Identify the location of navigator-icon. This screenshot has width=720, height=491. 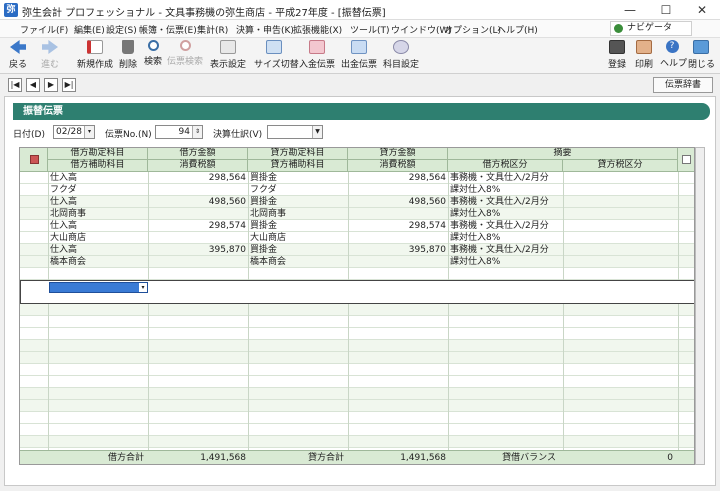
(618, 28).